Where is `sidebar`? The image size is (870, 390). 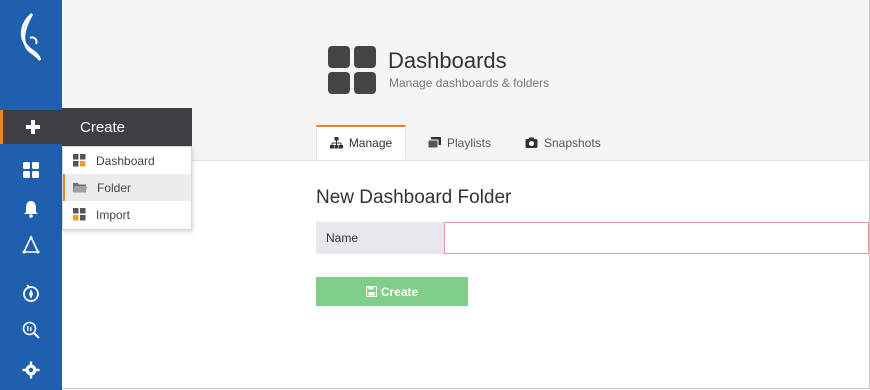 sidebar is located at coordinates (31, 195).